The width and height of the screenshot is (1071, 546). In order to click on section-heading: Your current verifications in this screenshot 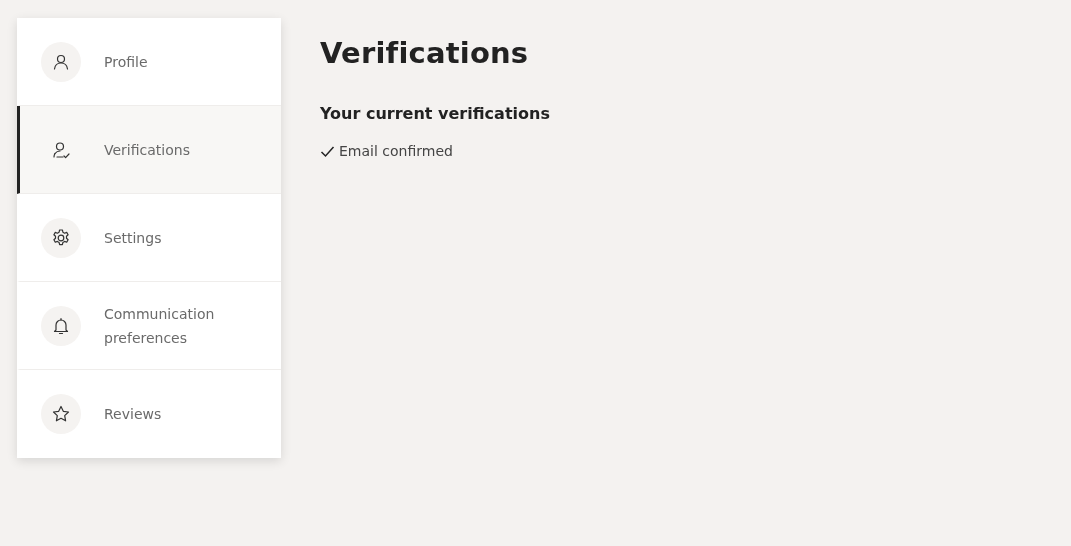, I will do `click(435, 113)`.